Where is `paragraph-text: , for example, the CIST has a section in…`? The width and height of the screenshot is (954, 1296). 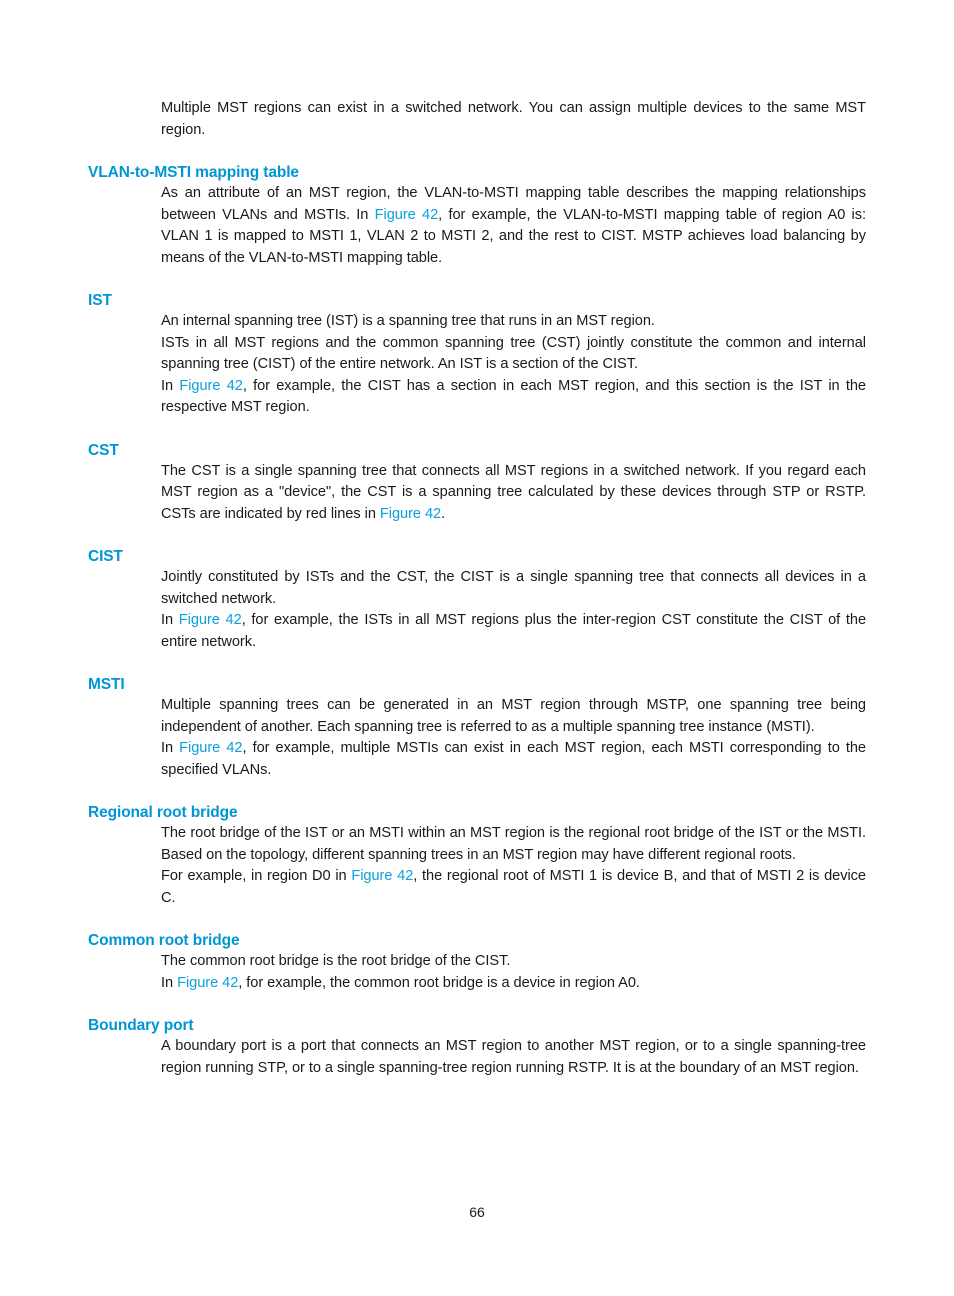
paragraph-text: , for example, the CIST has a section in… is located at coordinates (514, 396).